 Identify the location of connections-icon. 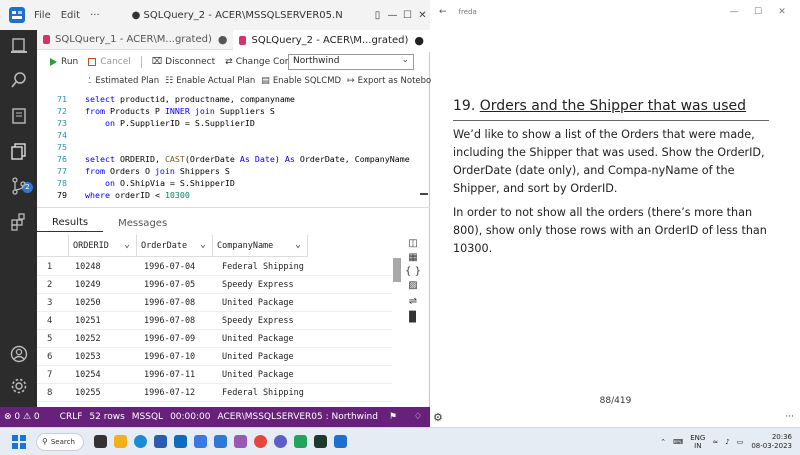
(19, 46).